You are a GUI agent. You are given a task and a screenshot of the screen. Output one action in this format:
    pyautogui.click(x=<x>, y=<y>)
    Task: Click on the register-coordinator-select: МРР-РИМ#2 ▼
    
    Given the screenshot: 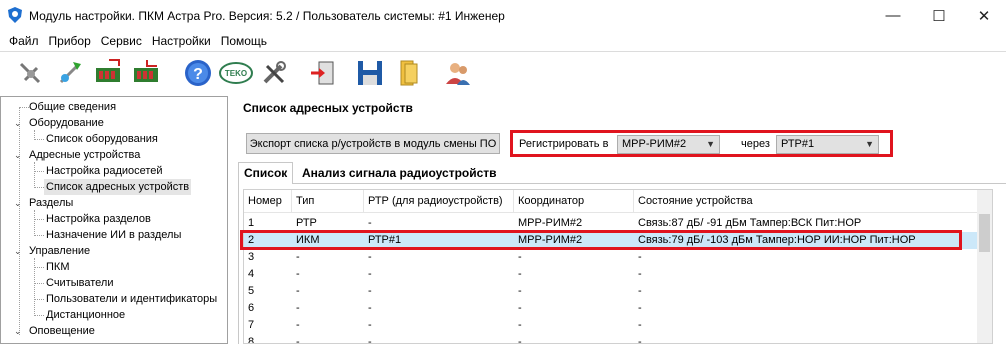 What is the action you would take?
    pyautogui.click(x=668, y=144)
    